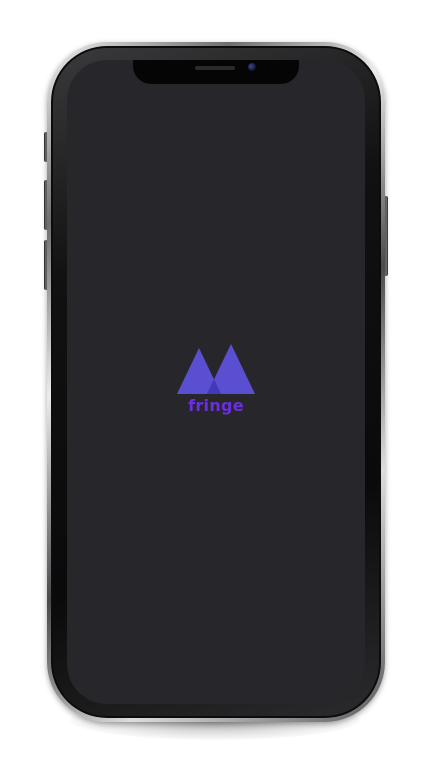  Describe the element at coordinates (215, 68) in the screenshot. I see `earpiece-speaker` at that location.